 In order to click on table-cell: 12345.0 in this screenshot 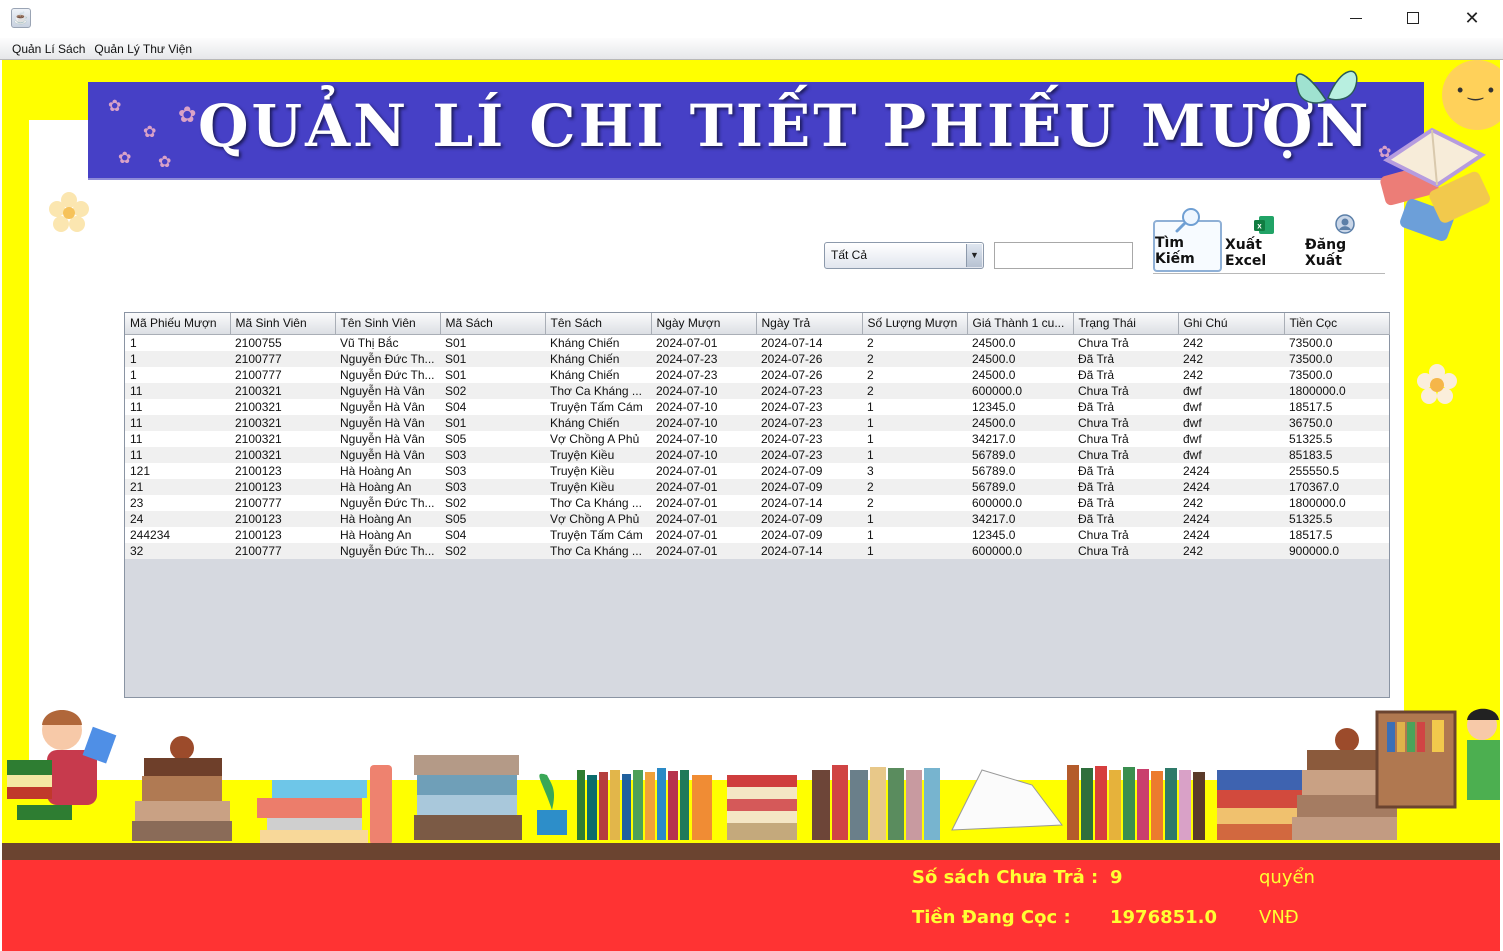, I will do `click(994, 534)`.